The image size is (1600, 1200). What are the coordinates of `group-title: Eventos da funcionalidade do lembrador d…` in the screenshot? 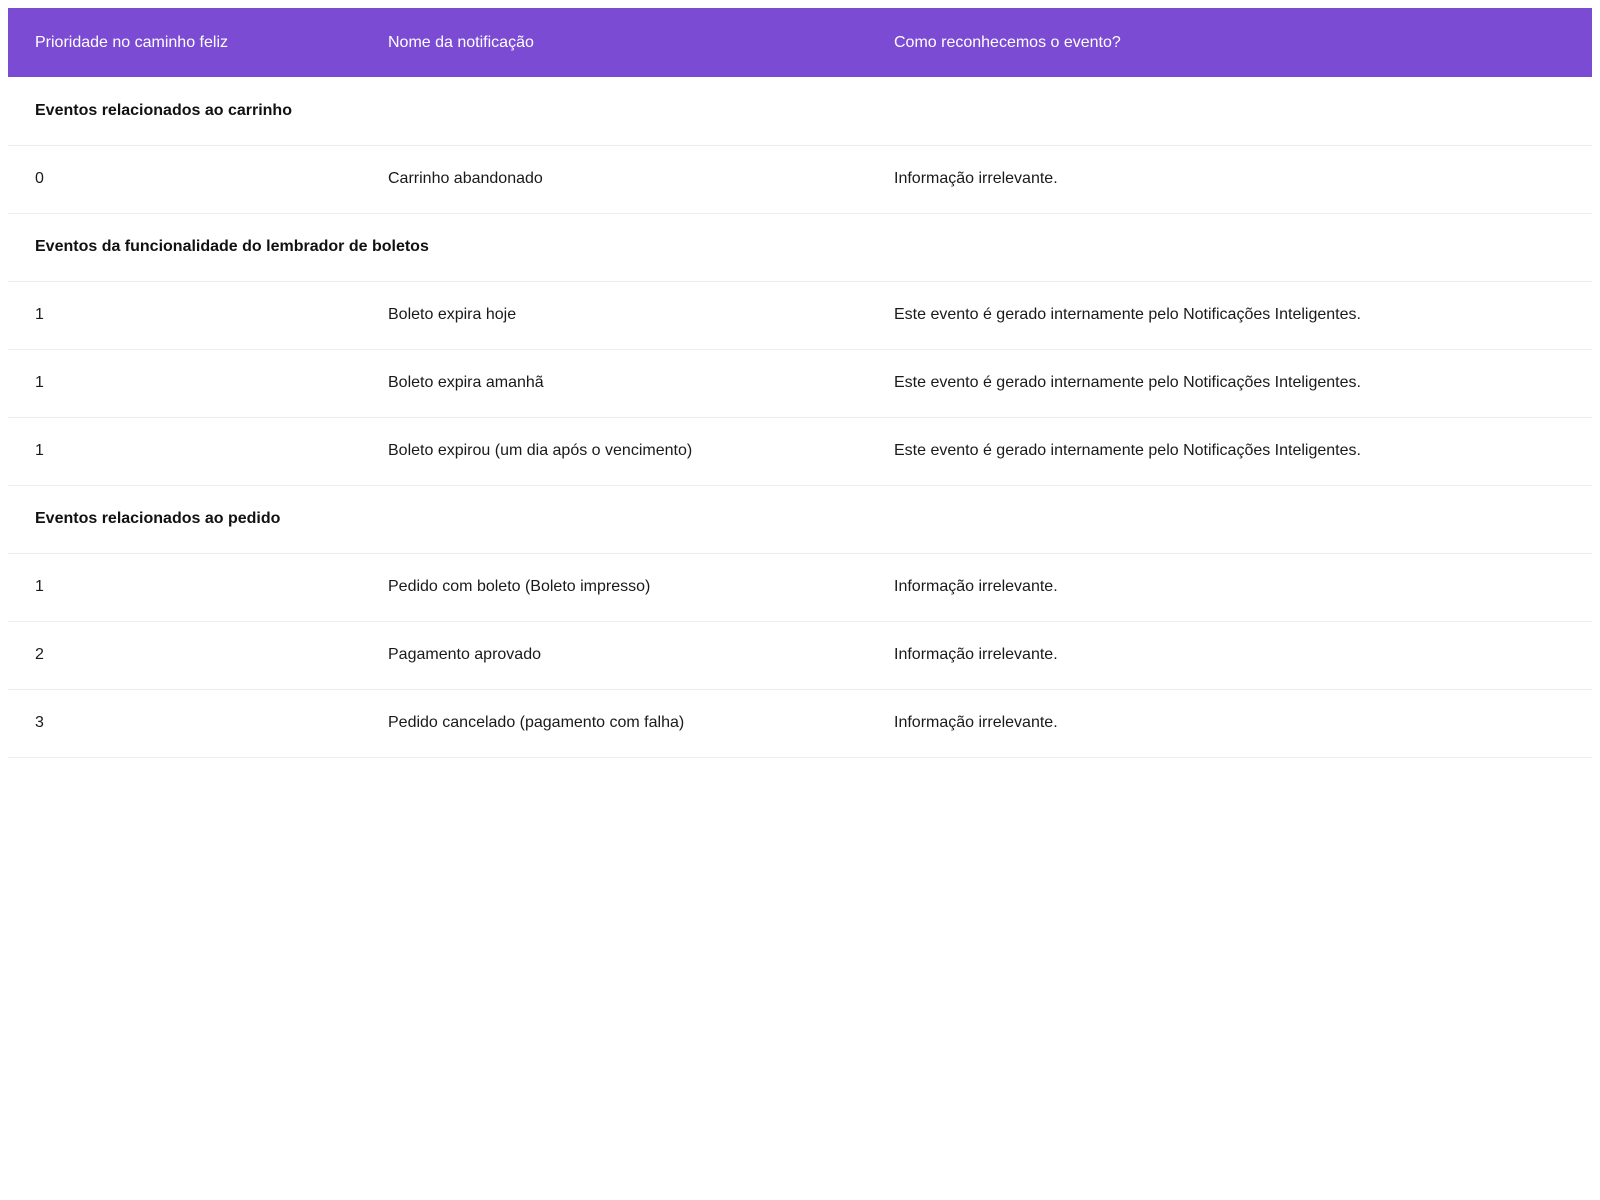 It's located at (232, 246).